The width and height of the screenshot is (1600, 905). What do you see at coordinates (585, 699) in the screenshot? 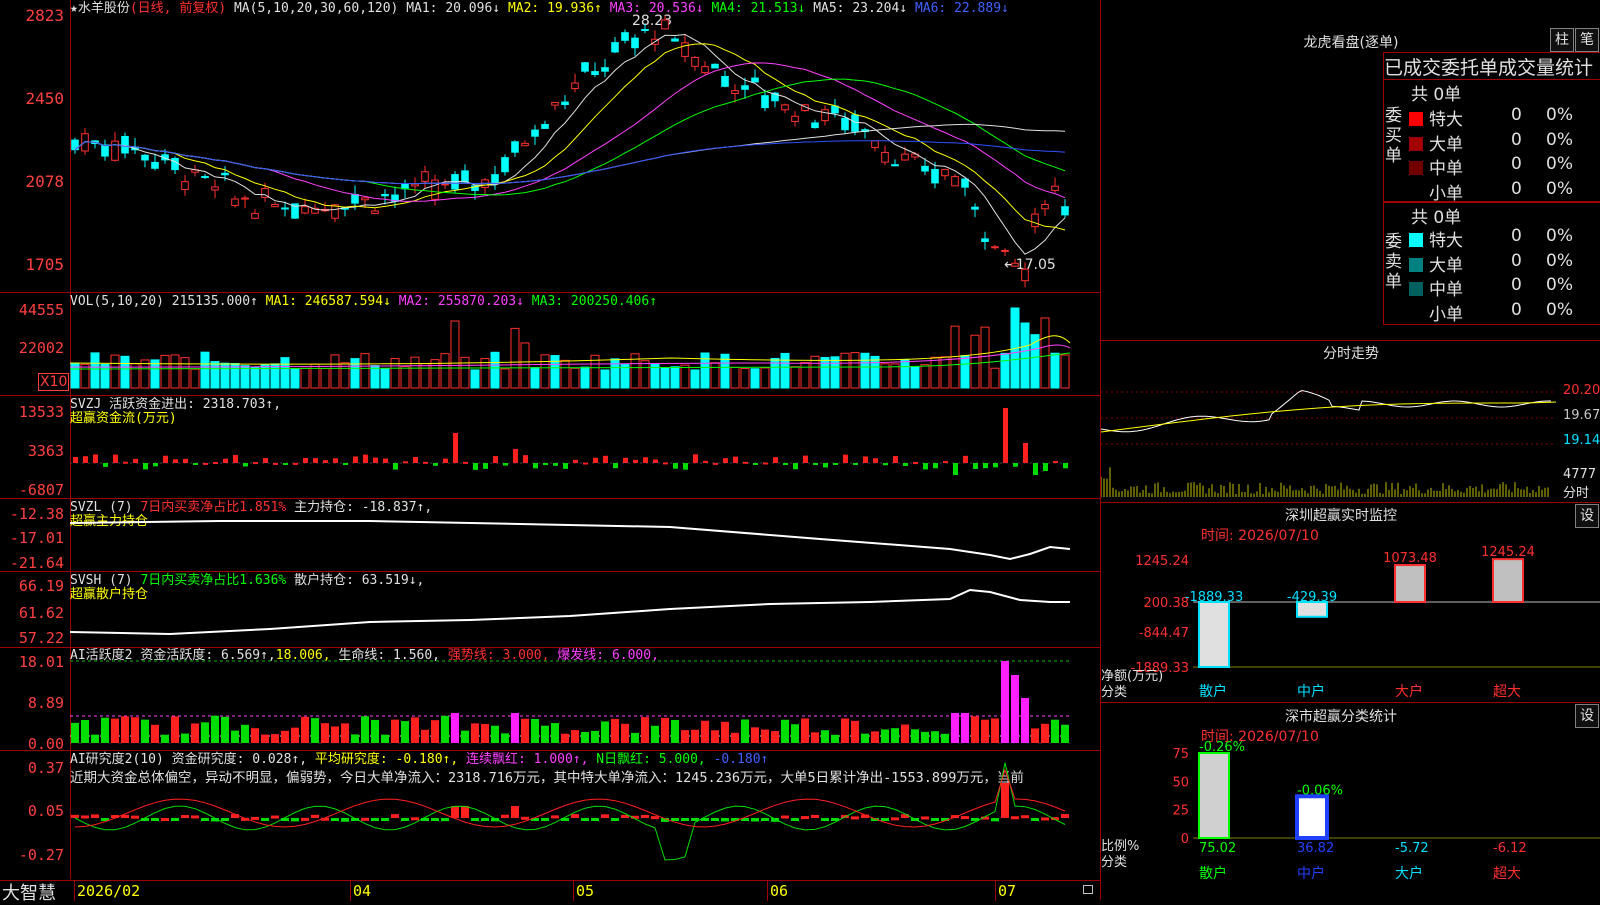
I see `ai-activity-chart` at bounding box center [585, 699].